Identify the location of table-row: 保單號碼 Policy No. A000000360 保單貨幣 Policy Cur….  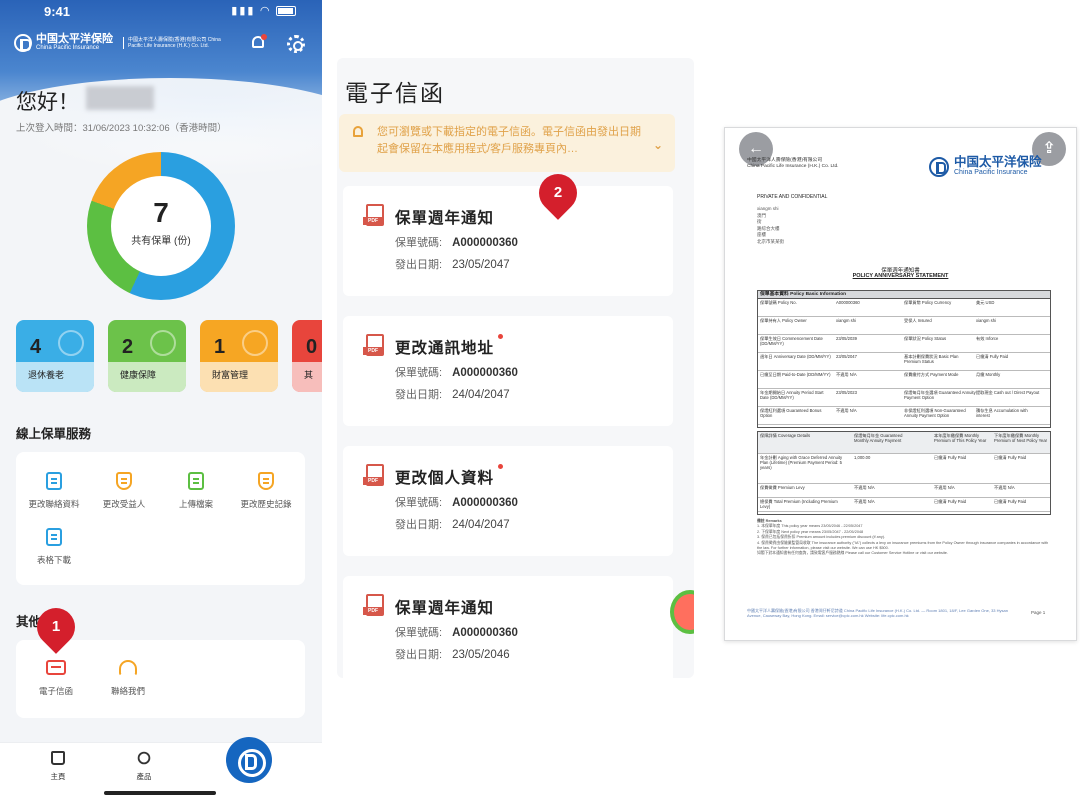
(904, 308).